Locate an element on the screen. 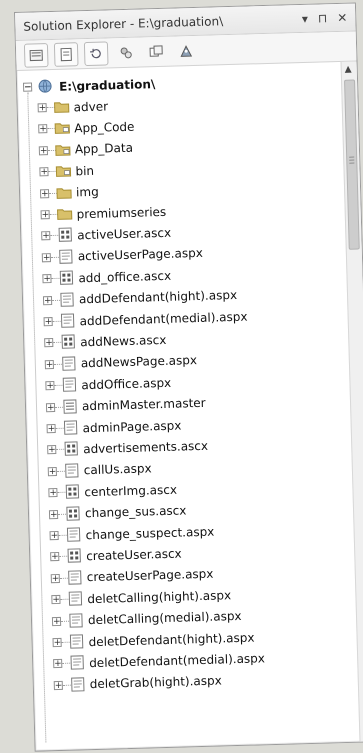  tree-item-label: adminMaster.master is located at coordinates (143, 405).